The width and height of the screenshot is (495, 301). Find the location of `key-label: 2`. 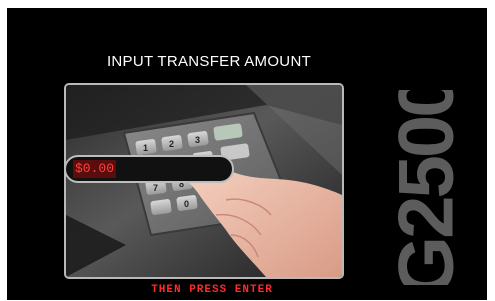

key-label: 2 is located at coordinates (171, 144).